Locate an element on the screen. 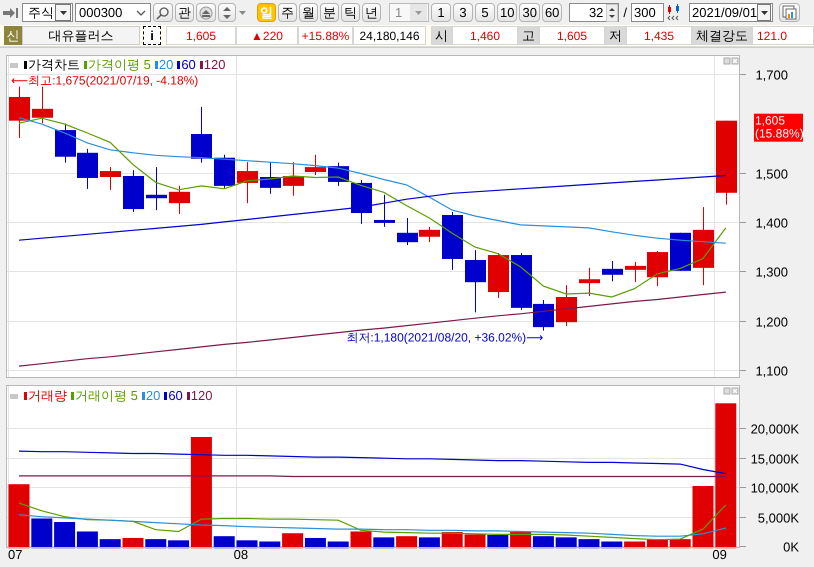  field-label: 시 is located at coordinates (441, 35).